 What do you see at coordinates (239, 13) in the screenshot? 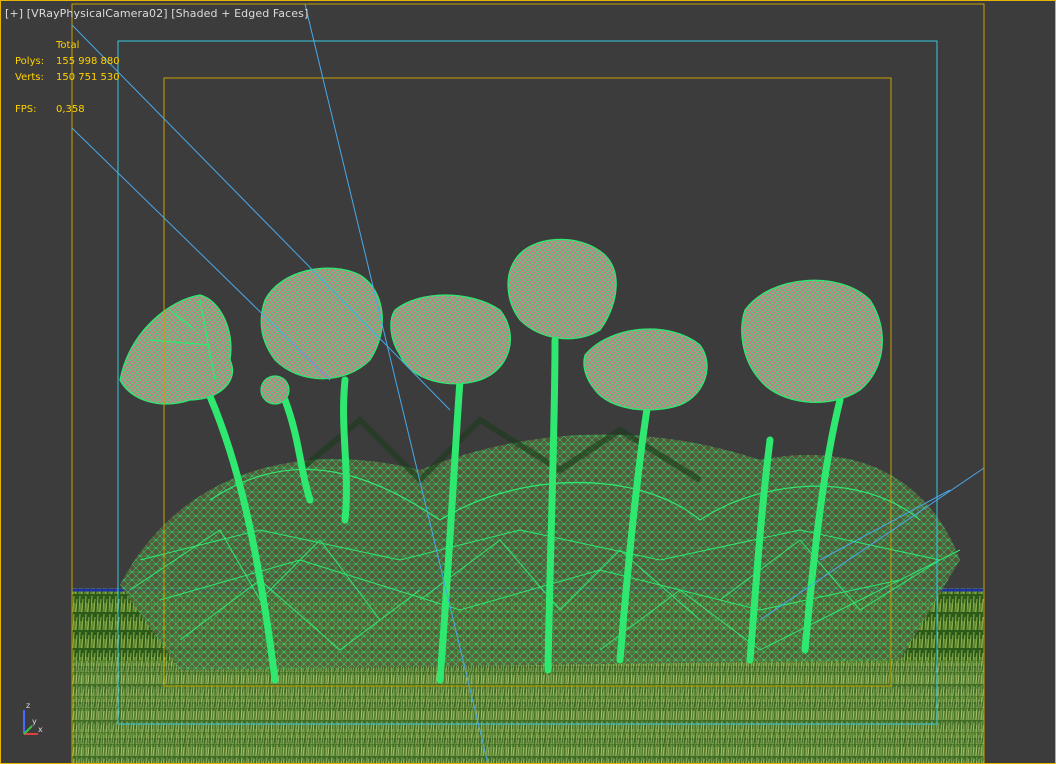
I see `viewport-shading-menu: [Shaded + Edged Faces]` at bounding box center [239, 13].